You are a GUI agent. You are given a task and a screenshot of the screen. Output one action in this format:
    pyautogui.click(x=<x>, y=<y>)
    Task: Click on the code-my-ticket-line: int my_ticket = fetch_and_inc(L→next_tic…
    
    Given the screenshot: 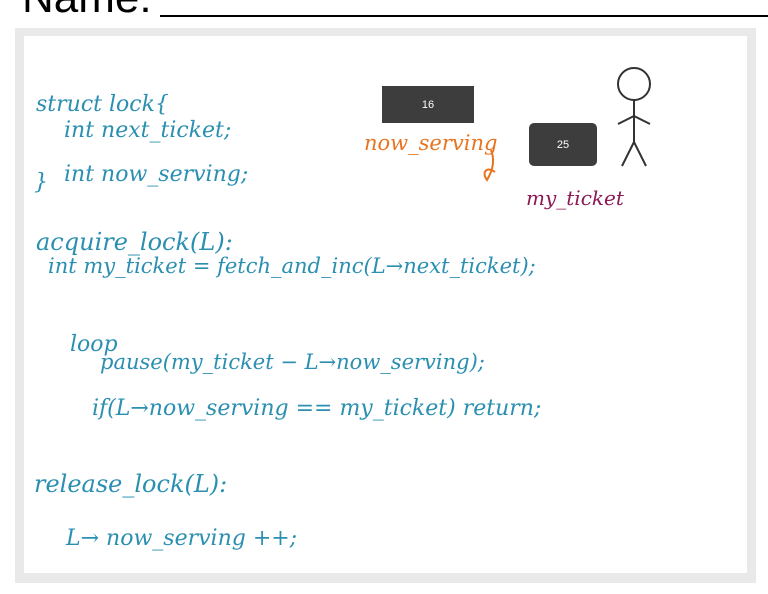 What is the action you would take?
    pyautogui.click(x=292, y=266)
    